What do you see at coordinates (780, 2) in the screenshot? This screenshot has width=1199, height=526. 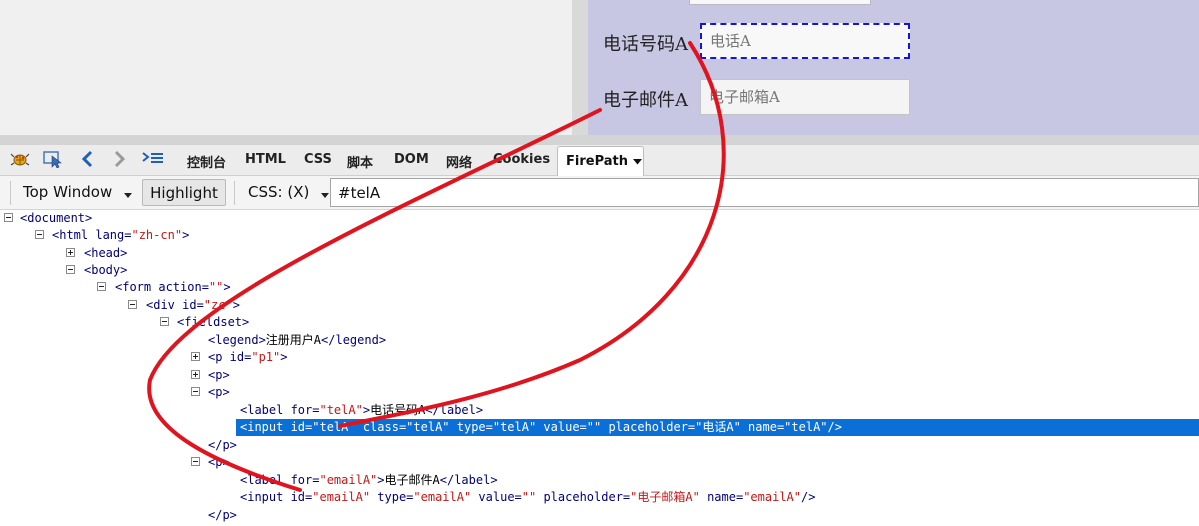 I see `previous-input-stub` at bounding box center [780, 2].